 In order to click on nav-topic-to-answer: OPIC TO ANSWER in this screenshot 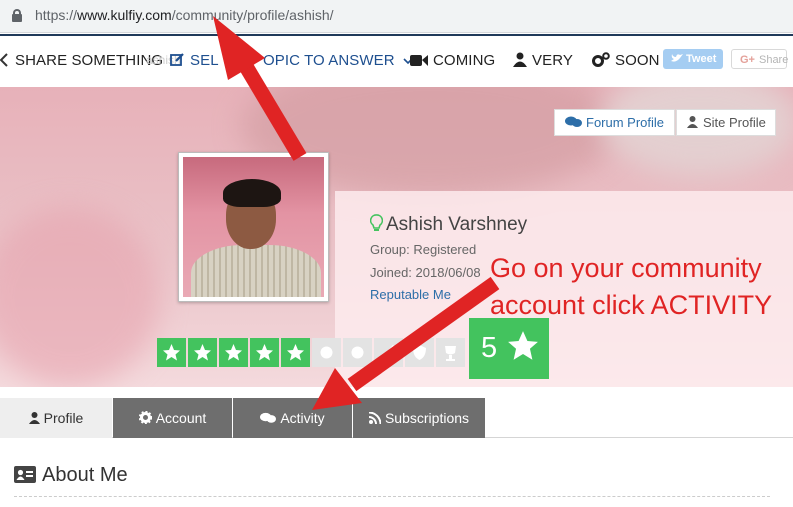, I will do `click(338, 60)`.